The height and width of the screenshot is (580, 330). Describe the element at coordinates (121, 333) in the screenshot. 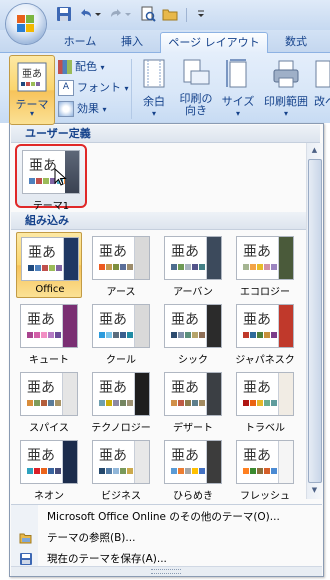

I see `builtin-theme-6: 亜あ クール` at that location.